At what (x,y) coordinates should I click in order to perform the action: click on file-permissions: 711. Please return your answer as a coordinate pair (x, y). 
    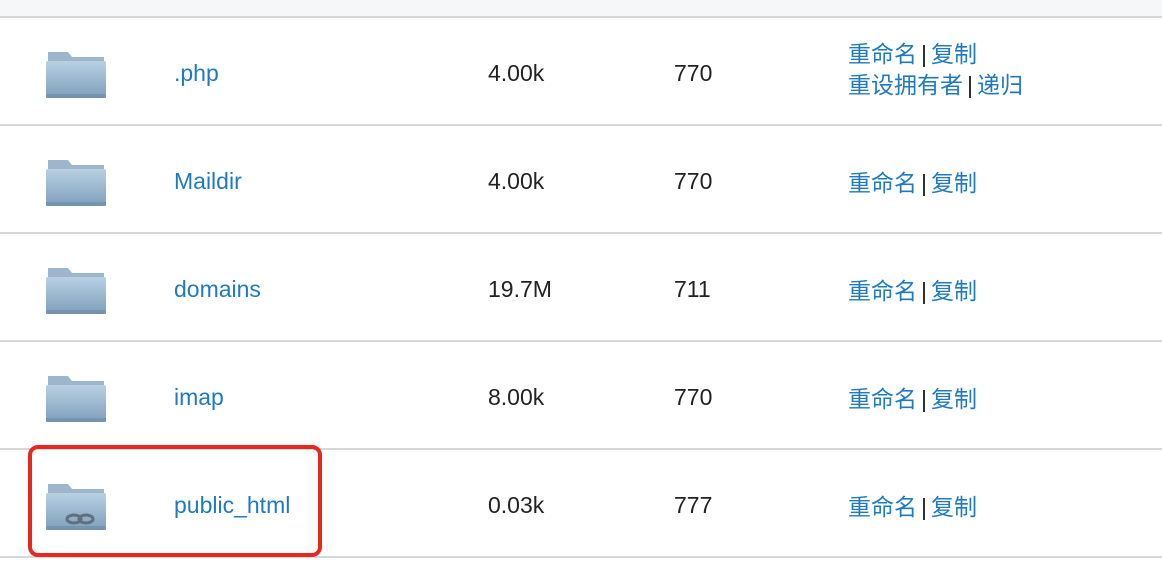
    Looking at the image, I should click on (692, 289).